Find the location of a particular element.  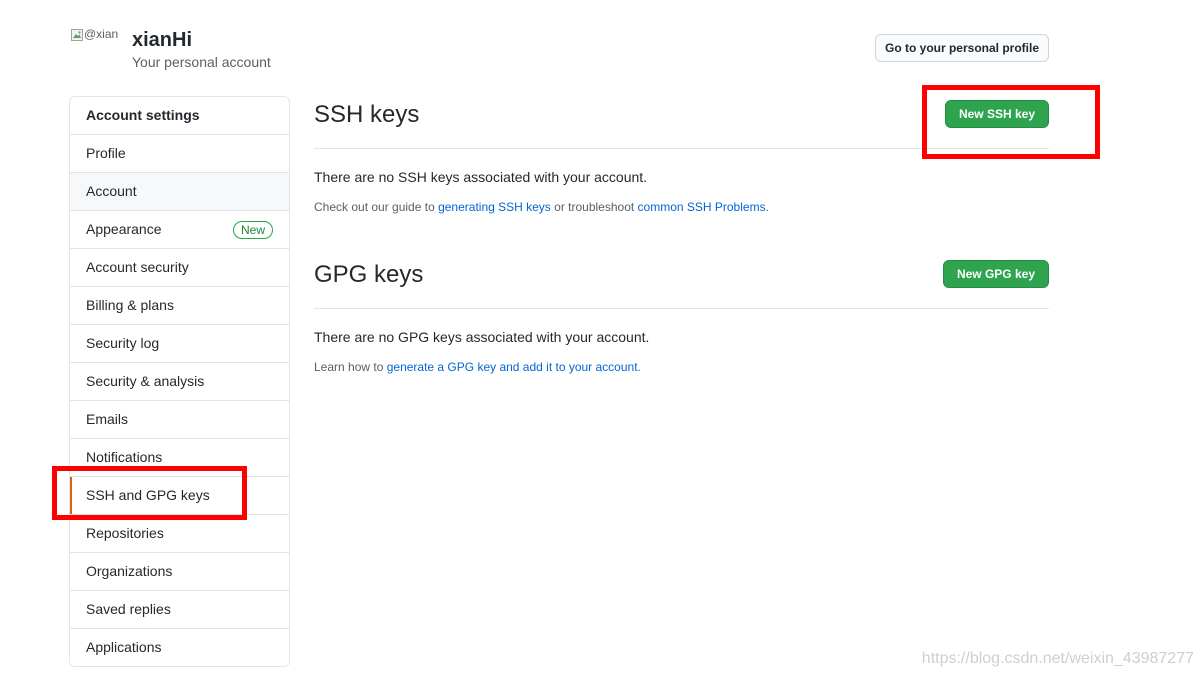

gpg-help-suffix: . is located at coordinates (639, 367).